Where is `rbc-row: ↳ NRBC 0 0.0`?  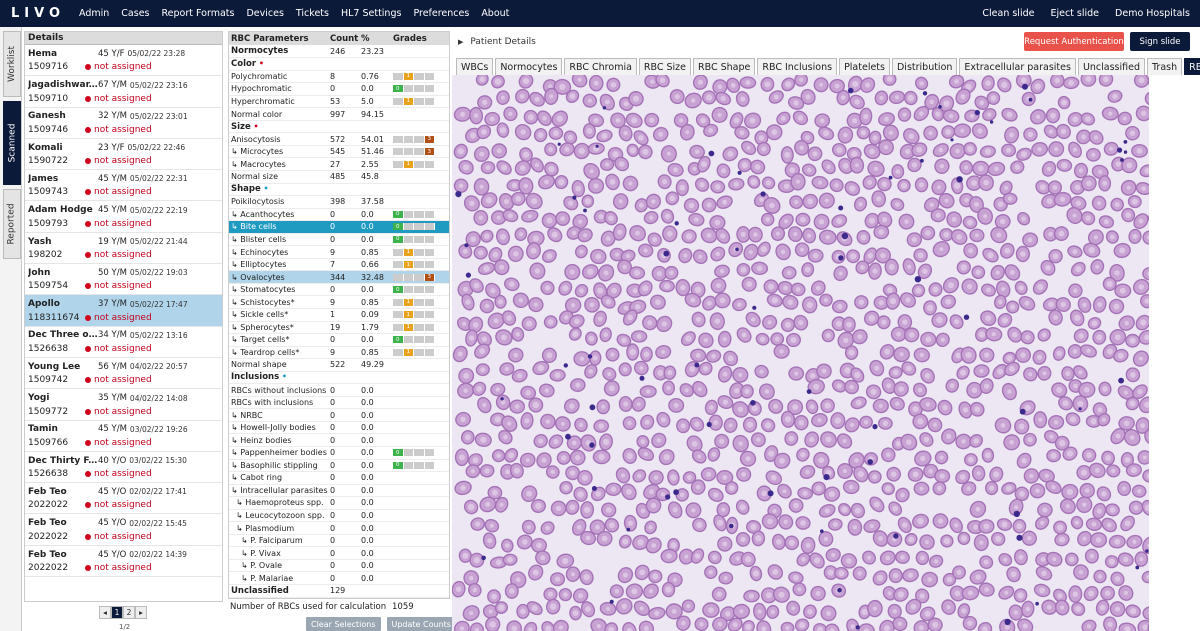
rbc-row: ↳ NRBC 0 0.0 is located at coordinates (339, 415).